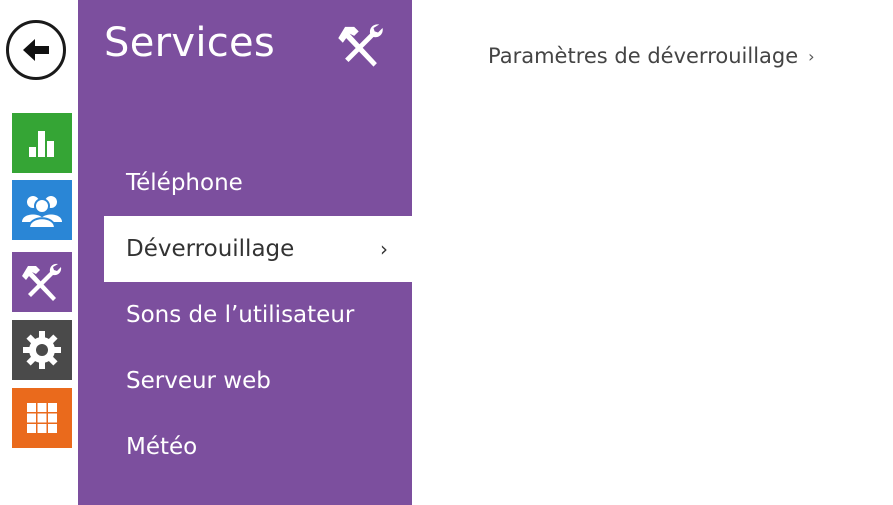 This screenshot has height=505, width=893. What do you see at coordinates (245, 447) in the screenshot?
I see `menu-item-meteo: Météo` at bounding box center [245, 447].